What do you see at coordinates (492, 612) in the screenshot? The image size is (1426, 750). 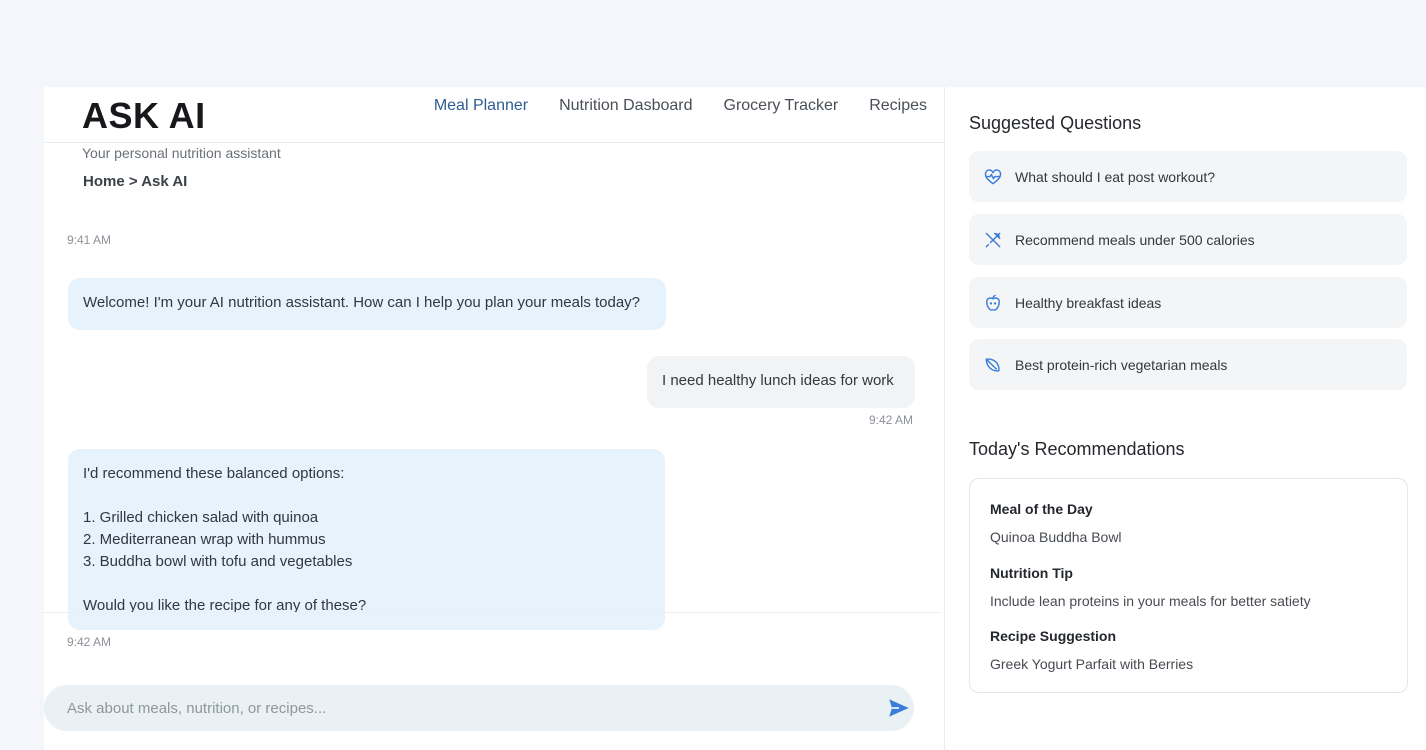 I see `composer-divider` at bounding box center [492, 612].